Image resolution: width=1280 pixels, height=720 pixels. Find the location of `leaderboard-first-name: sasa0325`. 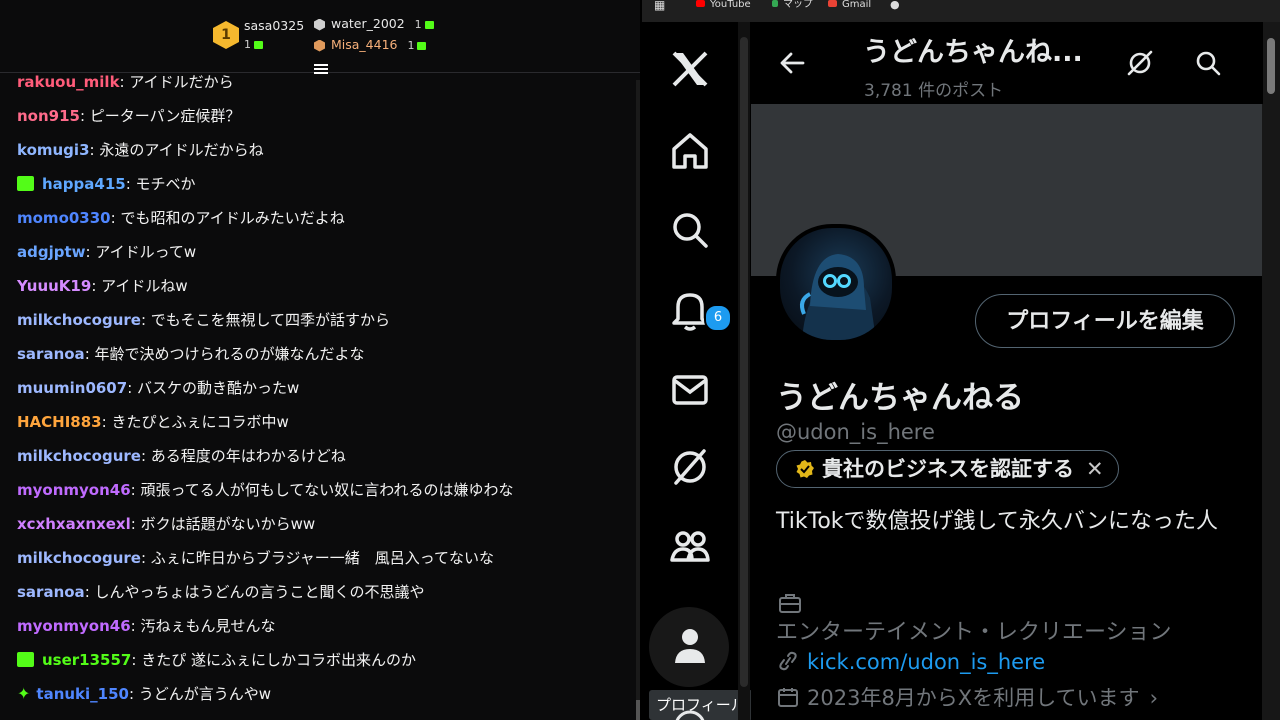

leaderboard-first-name: sasa0325 is located at coordinates (274, 25).